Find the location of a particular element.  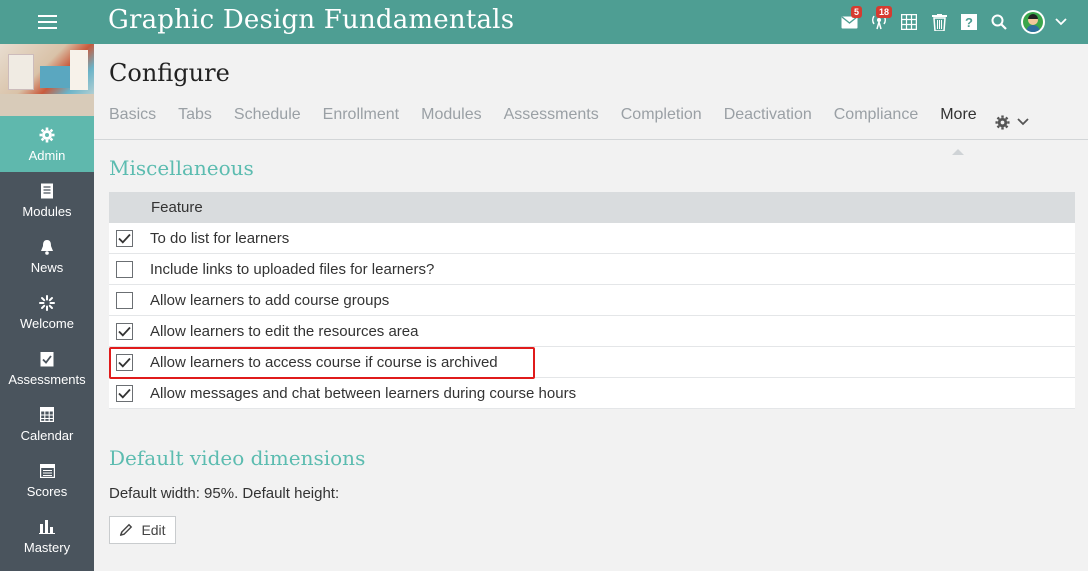

tab-schedule: Schedule is located at coordinates (267, 122).